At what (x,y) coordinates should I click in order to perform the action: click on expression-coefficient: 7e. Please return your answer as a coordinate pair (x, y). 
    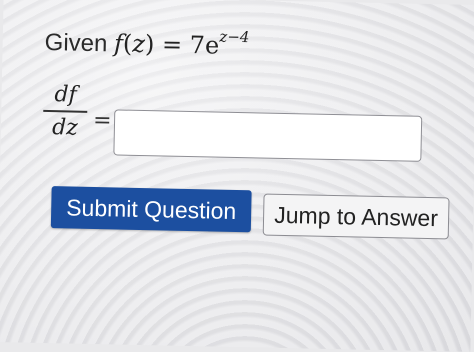
    Looking at the image, I should click on (204, 45).